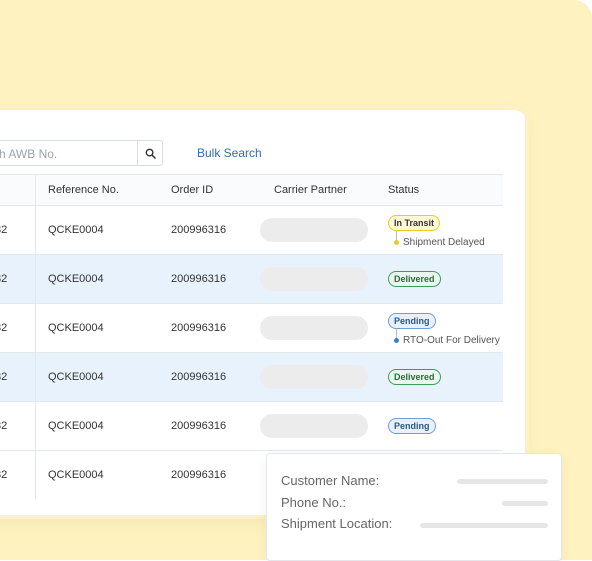 The height and width of the screenshot is (561, 592). What do you see at coordinates (229, 153) in the screenshot?
I see `bulk-search-link: Bulk Search` at bounding box center [229, 153].